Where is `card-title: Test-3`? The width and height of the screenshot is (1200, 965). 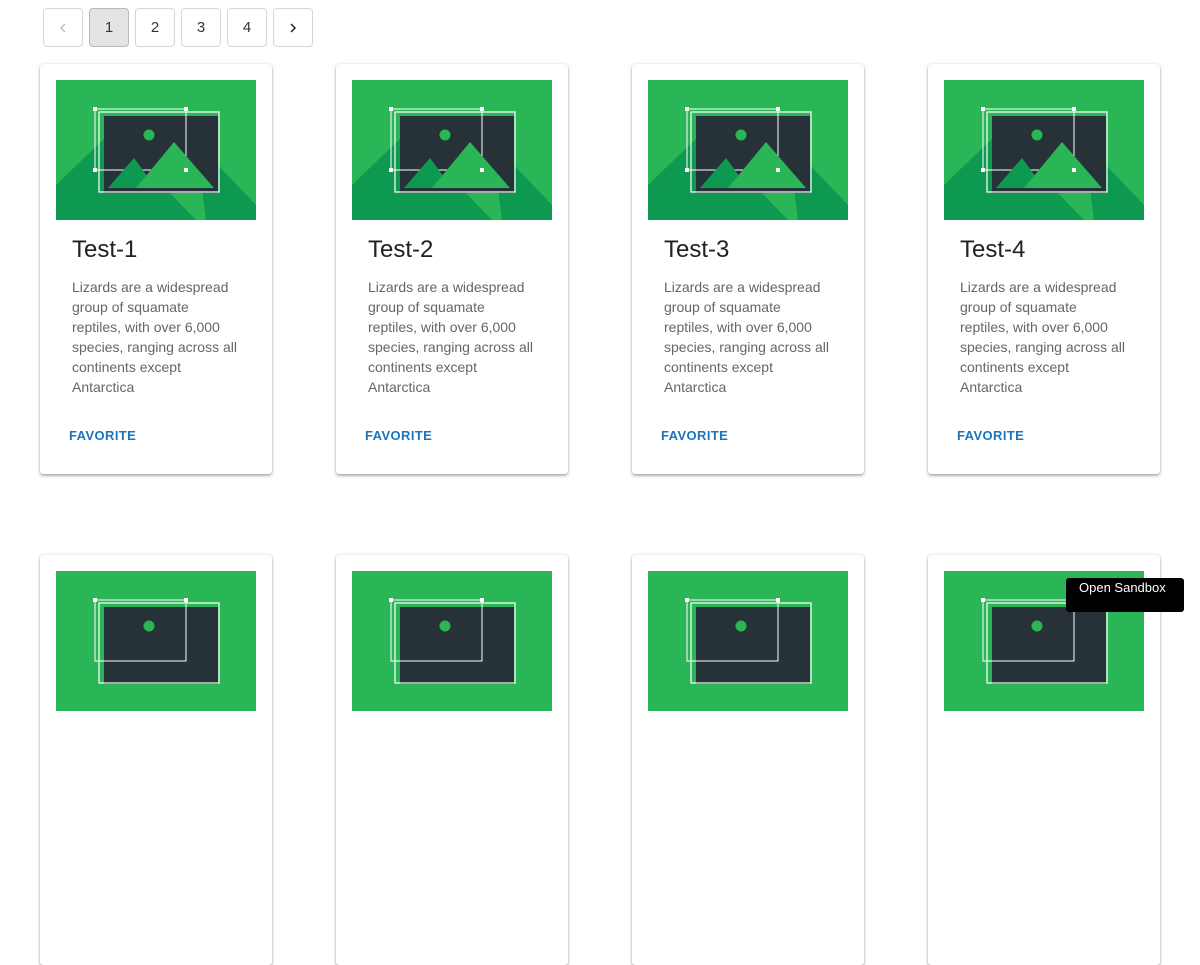
card-title: Test-3 is located at coordinates (697, 249).